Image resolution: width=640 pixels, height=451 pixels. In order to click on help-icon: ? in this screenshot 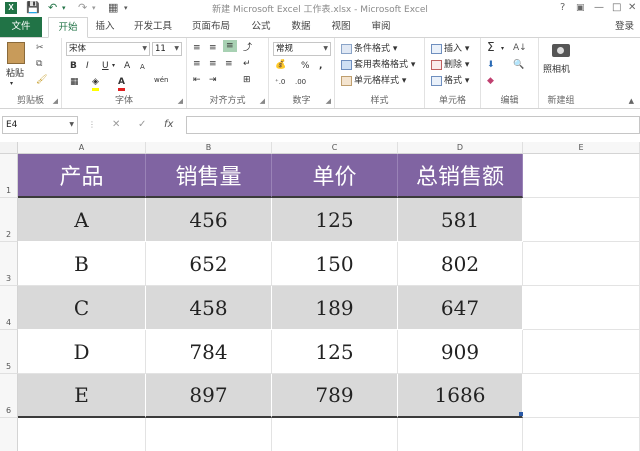, I will do `click(562, 8)`.